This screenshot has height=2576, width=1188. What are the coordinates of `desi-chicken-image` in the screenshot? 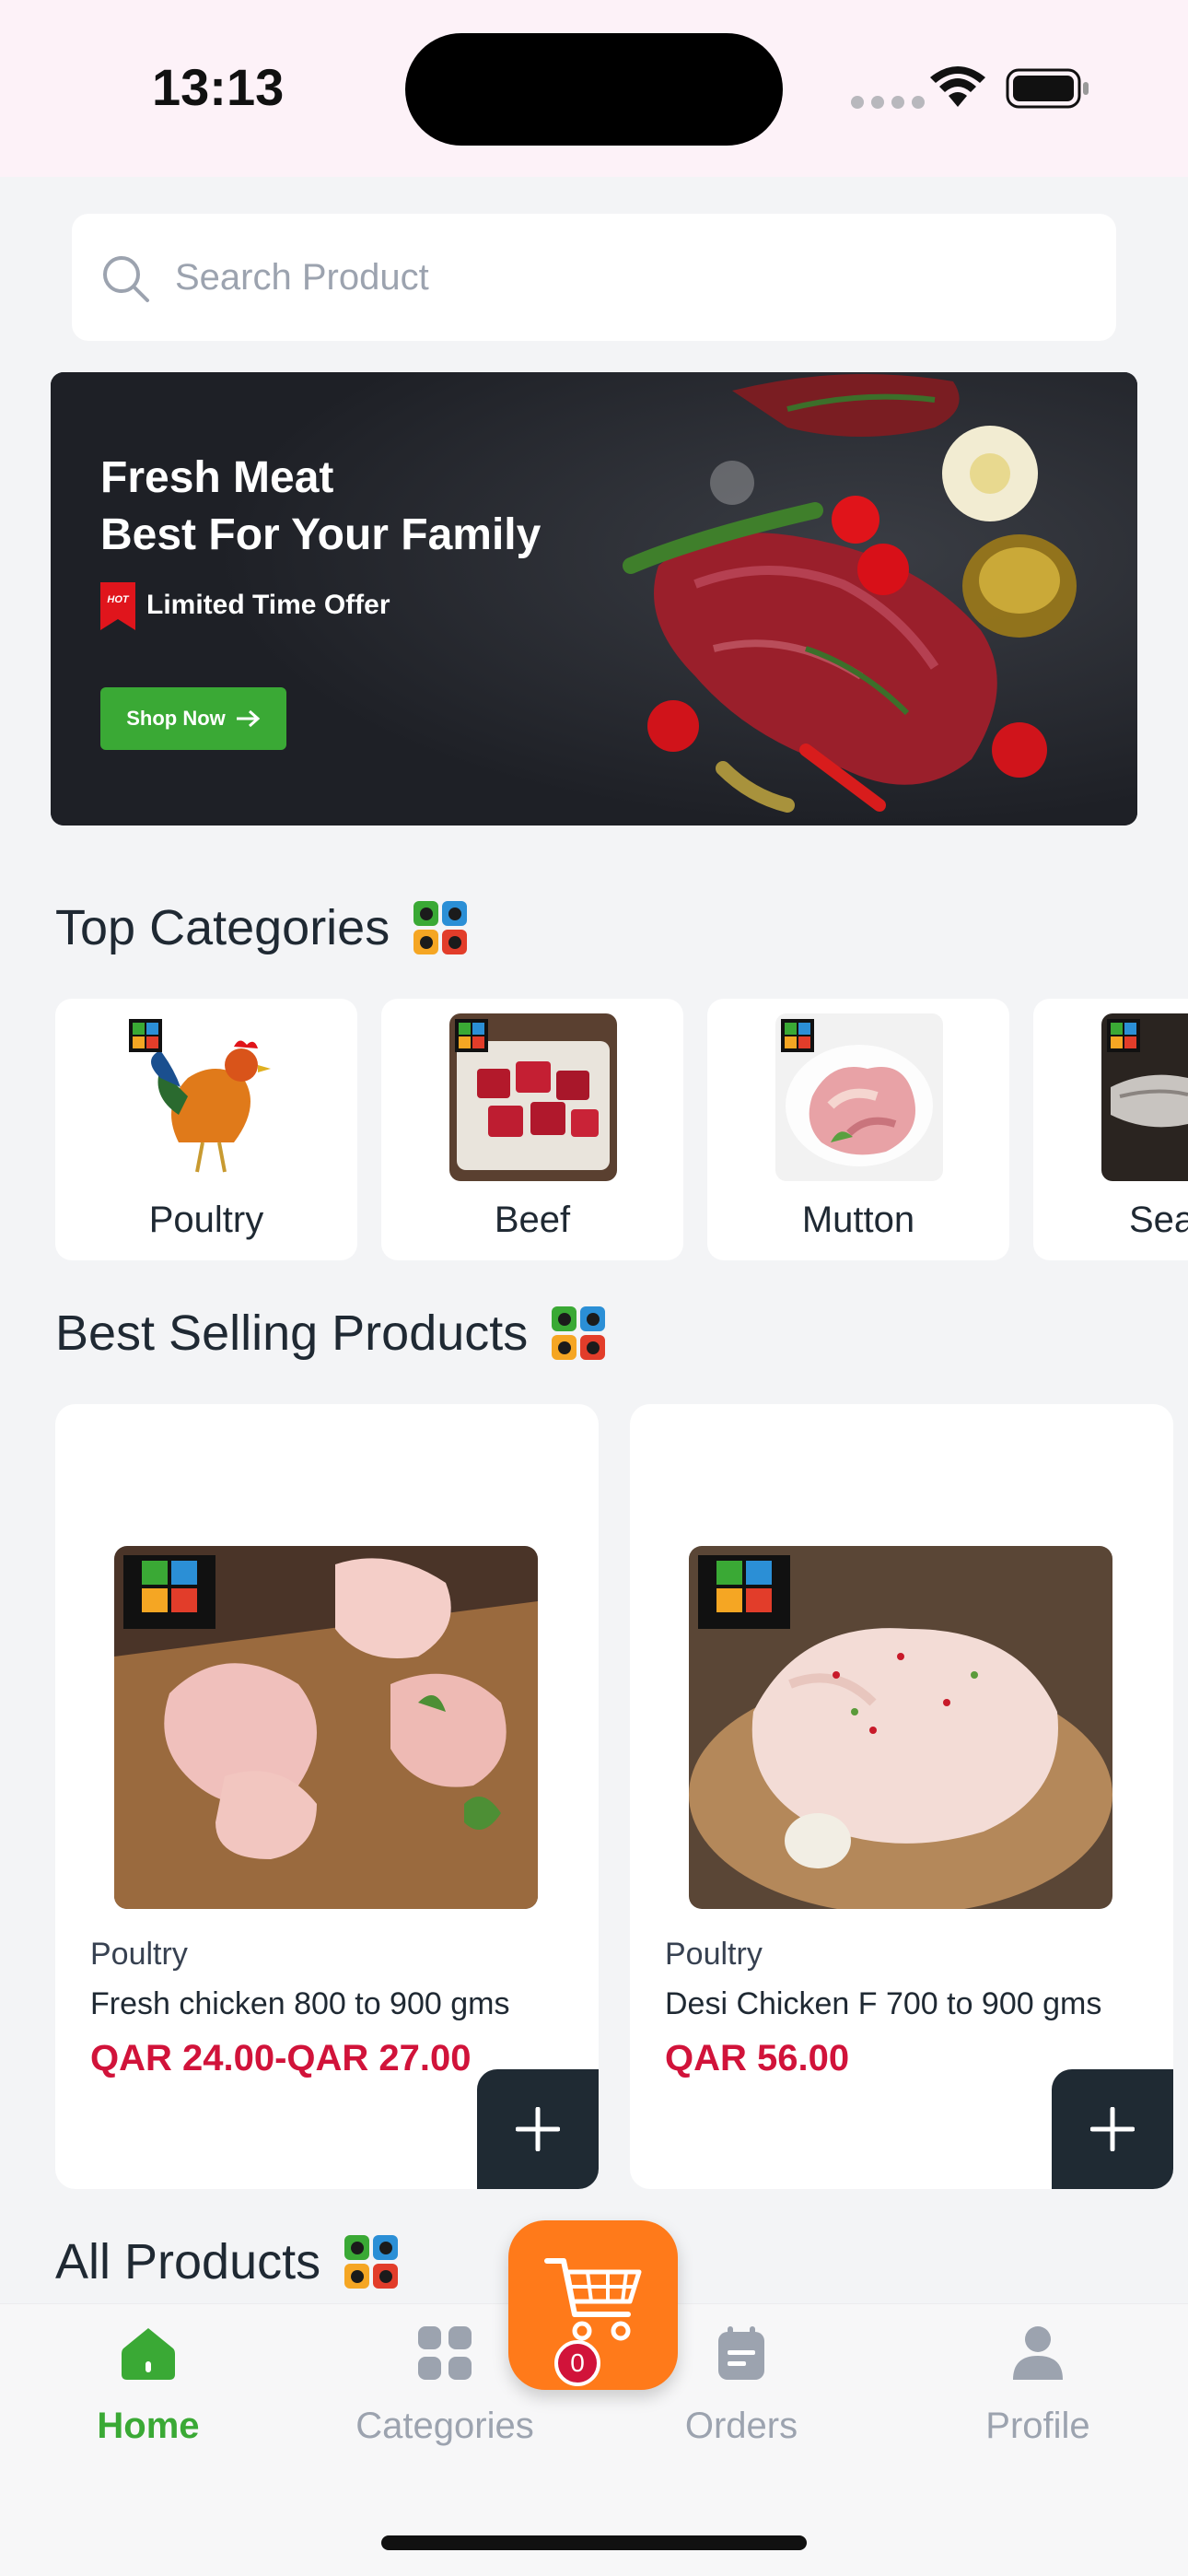 It's located at (900, 1727).